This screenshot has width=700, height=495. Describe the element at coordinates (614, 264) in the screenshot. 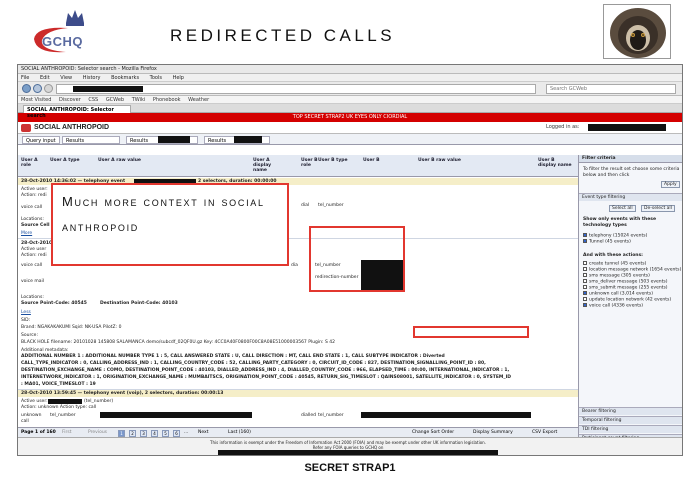

I see `action-create-tunnel-checkbox: create tunnel (45 events)` at that location.